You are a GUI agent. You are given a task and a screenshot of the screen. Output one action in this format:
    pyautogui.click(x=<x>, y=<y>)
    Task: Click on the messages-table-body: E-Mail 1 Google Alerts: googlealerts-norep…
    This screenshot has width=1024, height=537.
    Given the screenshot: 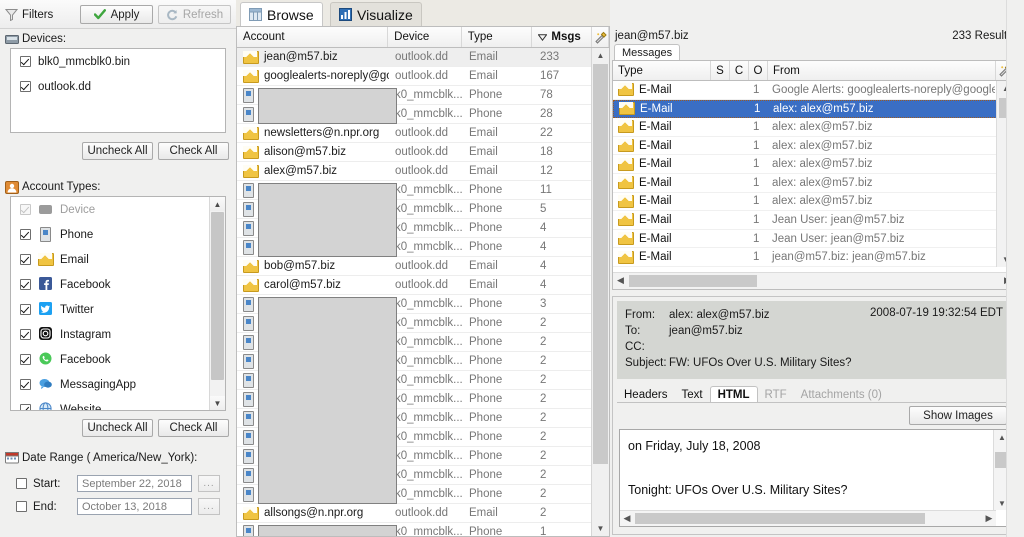 What is the action you would take?
    pyautogui.click(x=805, y=174)
    